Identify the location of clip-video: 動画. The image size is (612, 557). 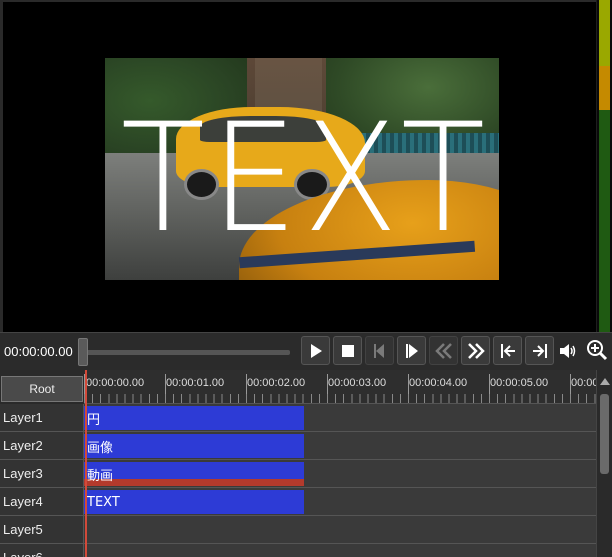
(194, 474).